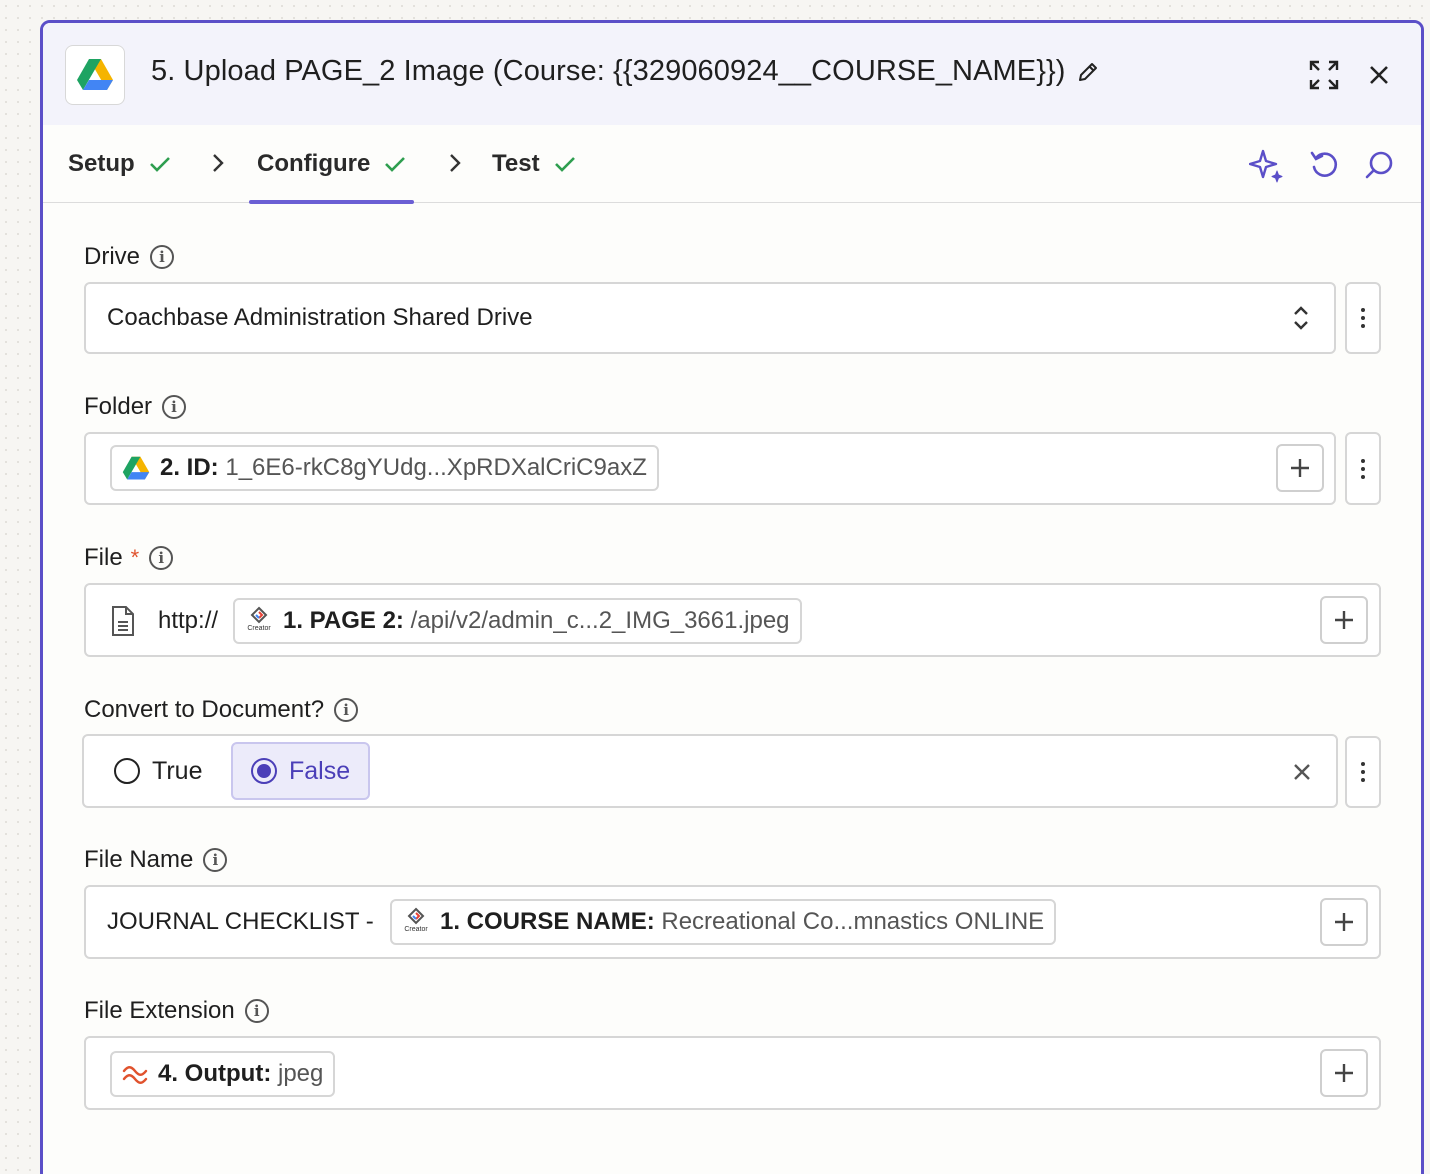 This screenshot has width=1430, height=1174. Describe the element at coordinates (127, 771) in the screenshot. I see `radio-circle` at that location.